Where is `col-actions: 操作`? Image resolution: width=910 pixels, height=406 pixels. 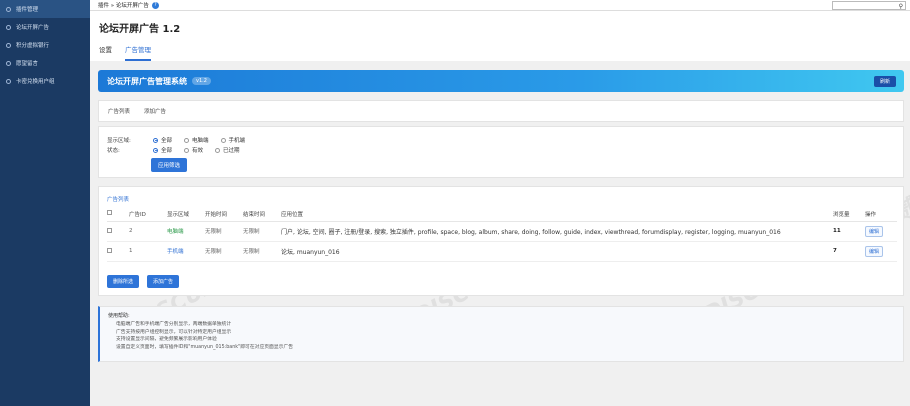
col-actions: 操作 is located at coordinates (881, 214).